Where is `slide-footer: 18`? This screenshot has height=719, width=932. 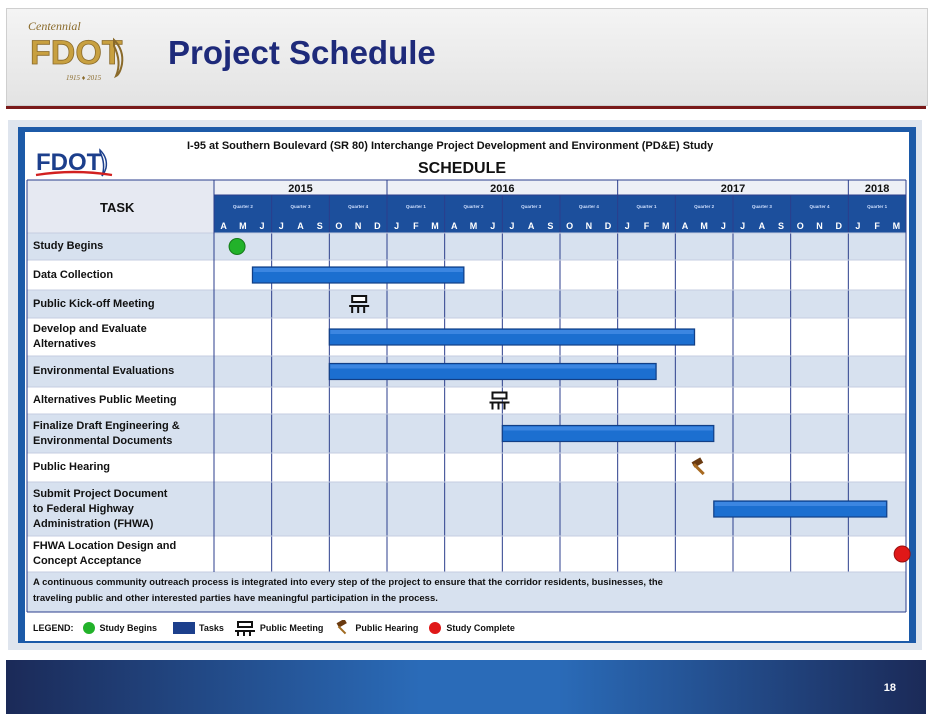 slide-footer: 18 is located at coordinates (466, 687).